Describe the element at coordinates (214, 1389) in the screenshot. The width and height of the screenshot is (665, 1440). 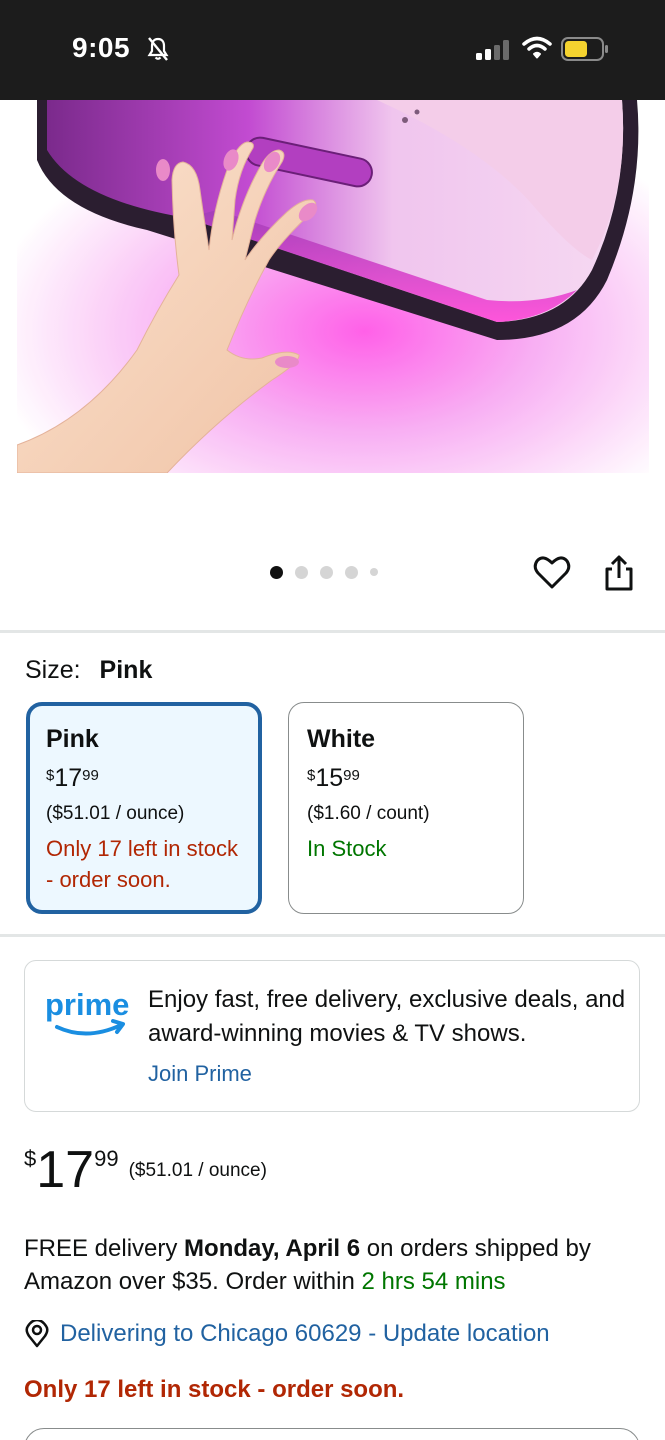
I see `low-stock-warning: Only 17 left in stock - order soon.` at that location.